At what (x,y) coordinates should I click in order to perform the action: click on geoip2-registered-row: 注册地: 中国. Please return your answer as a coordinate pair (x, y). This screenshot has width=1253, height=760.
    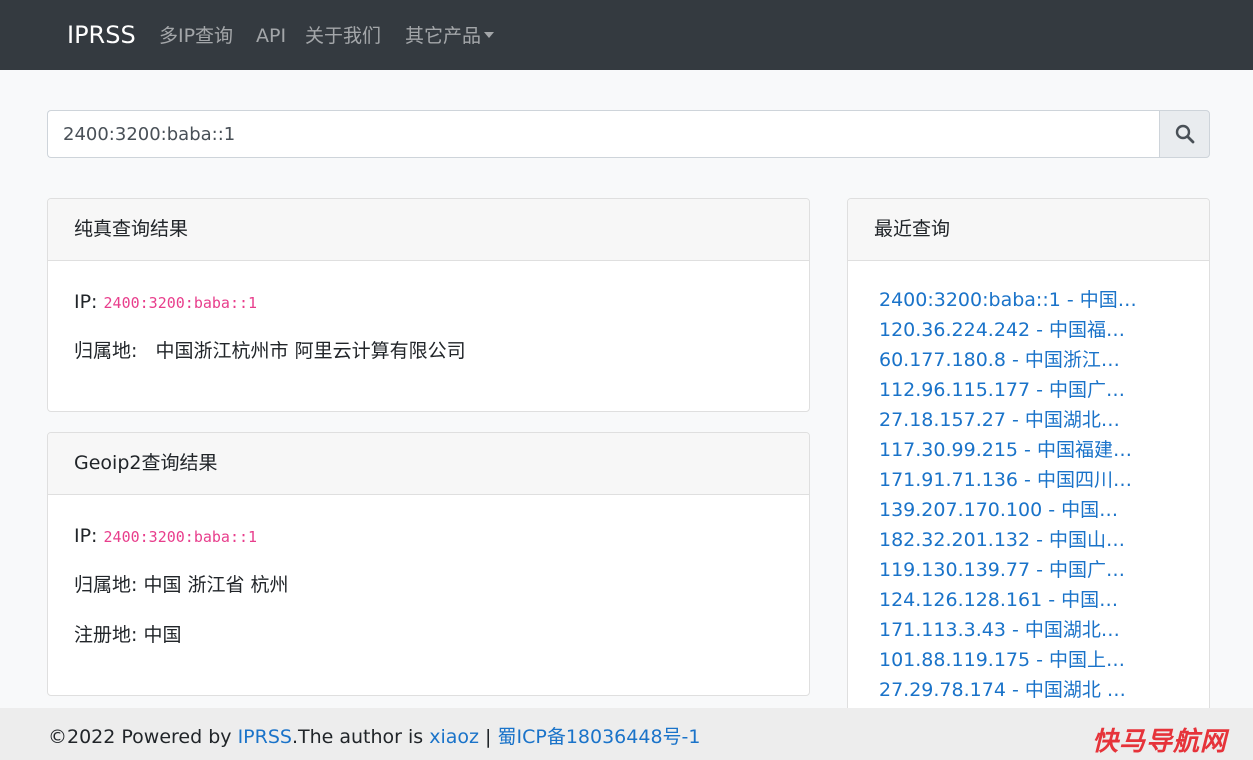
    Looking at the image, I should click on (127, 635).